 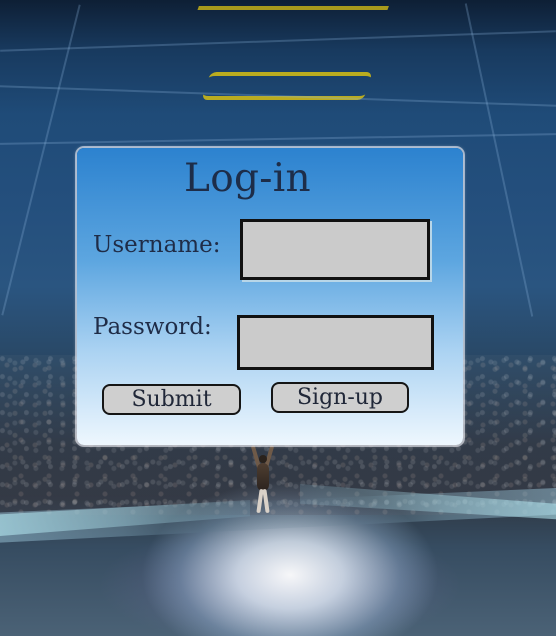 What do you see at coordinates (335, 249) in the screenshot?
I see `username-input` at bounding box center [335, 249].